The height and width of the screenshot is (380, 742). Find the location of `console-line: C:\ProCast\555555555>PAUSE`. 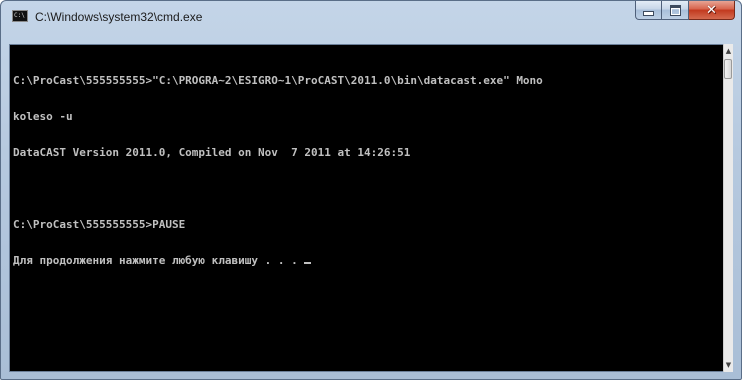

console-line: C:\ProCast\555555555>PAUSE is located at coordinates (99, 224).